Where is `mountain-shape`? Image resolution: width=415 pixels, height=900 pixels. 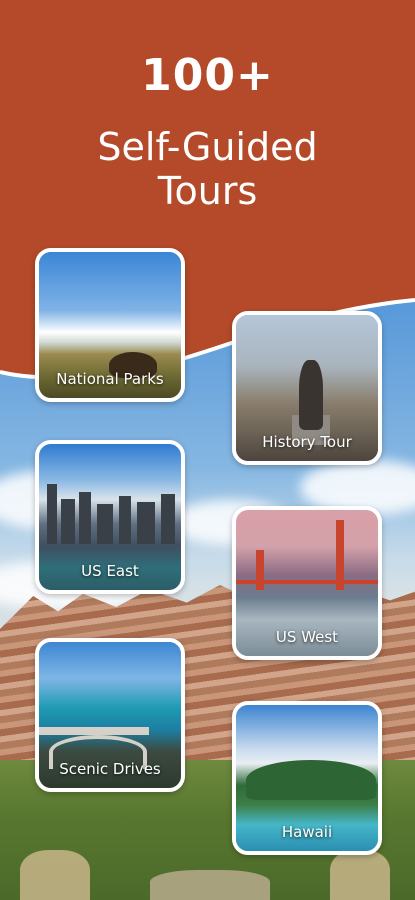
mountain-shape is located at coordinates (311, 780).